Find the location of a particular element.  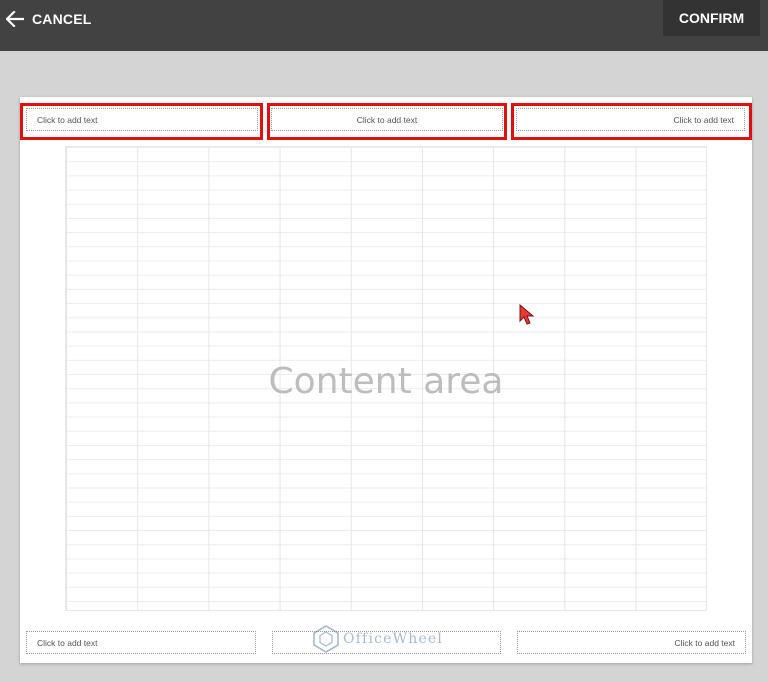

cancel-button: CANCEL is located at coordinates (46, 18).